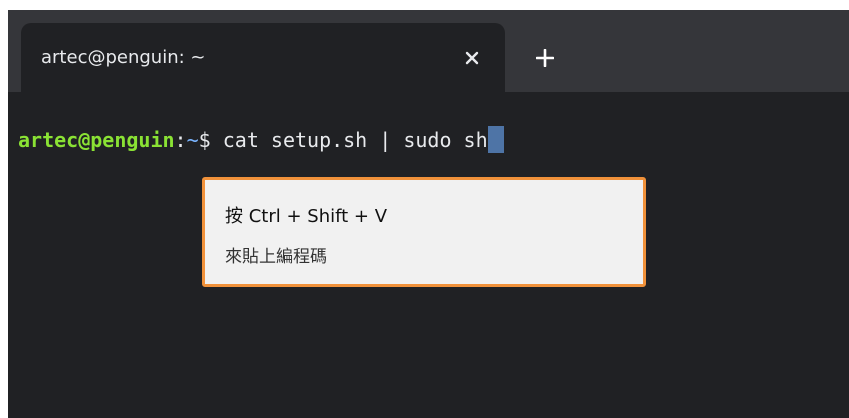 Image resolution: width=849 pixels, height=418 pixels. Describe the element at coordinates (545, 58) in the screenshot. I see `plus-icon` at that location.